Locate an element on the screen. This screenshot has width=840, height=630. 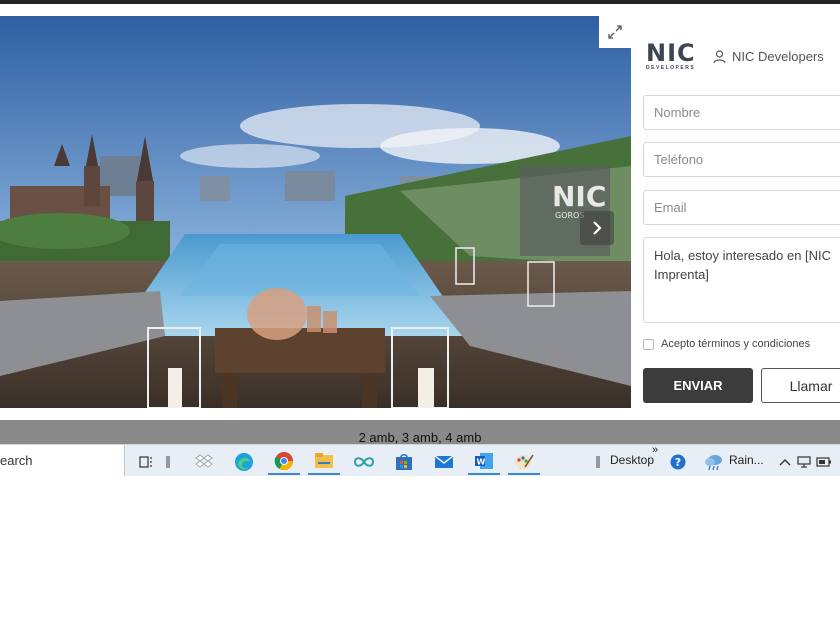
store-button is located at coordinates (404, 461).